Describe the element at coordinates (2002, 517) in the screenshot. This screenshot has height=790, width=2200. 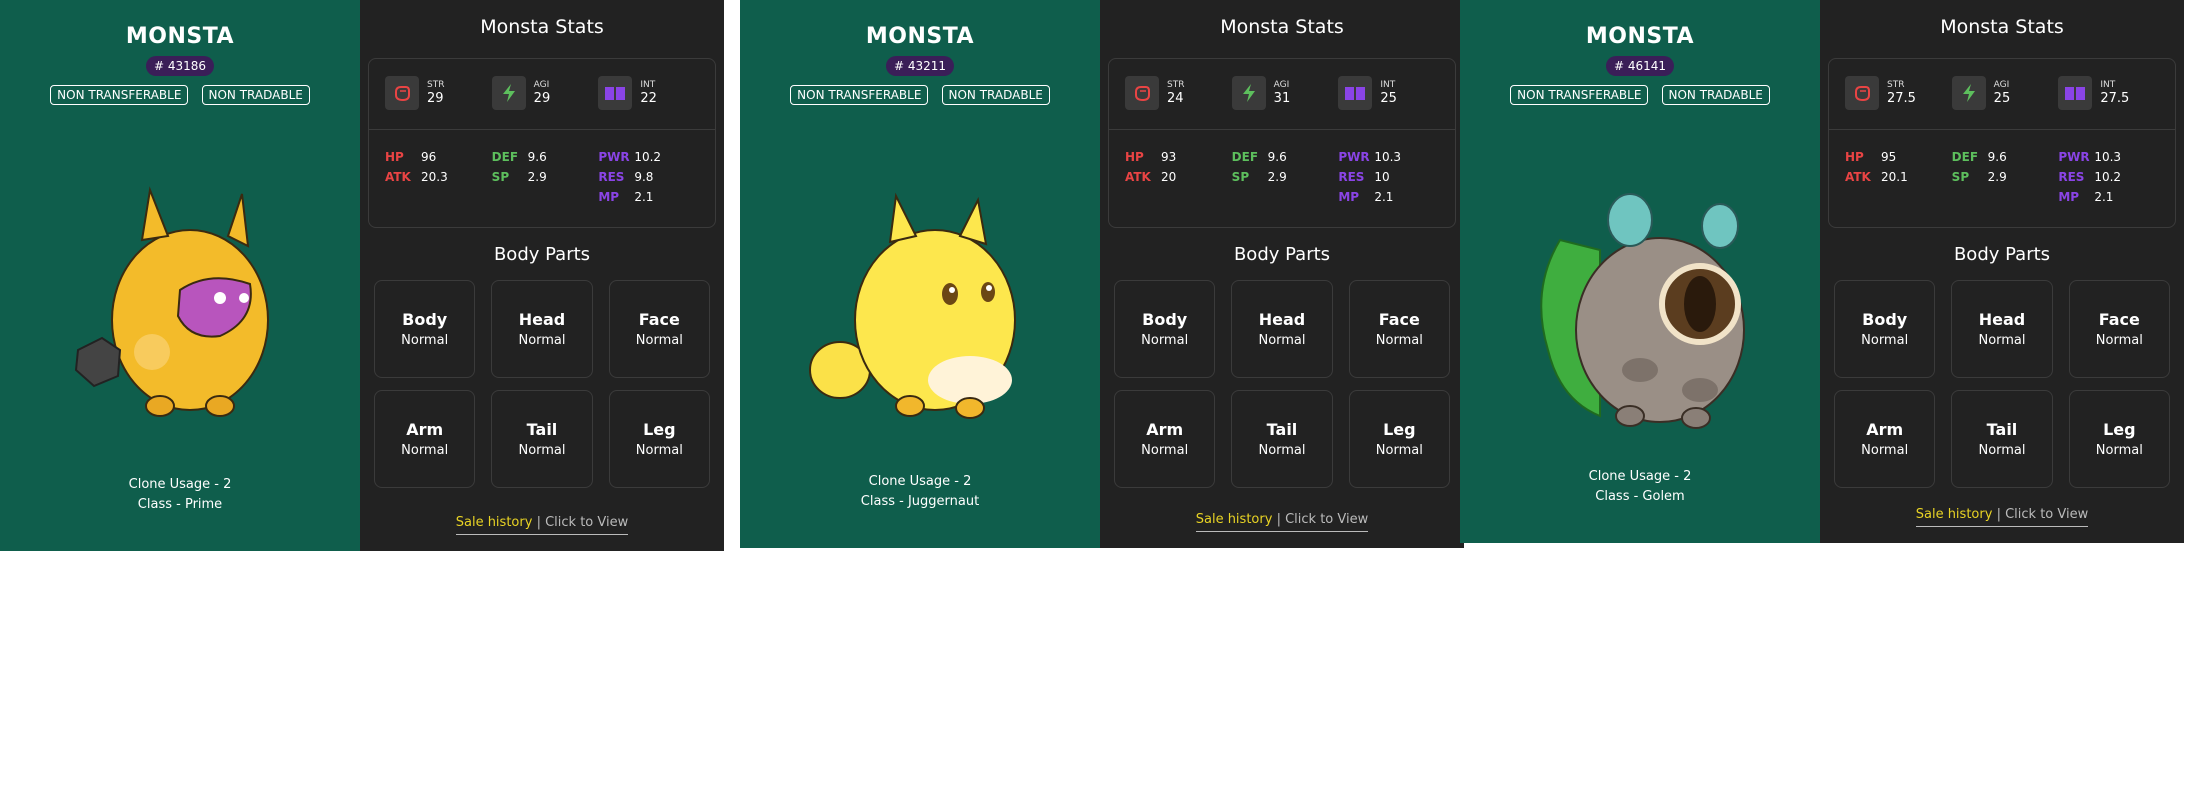
I see `sale-history-link-wrap: Sale history | Click to View` at that location.